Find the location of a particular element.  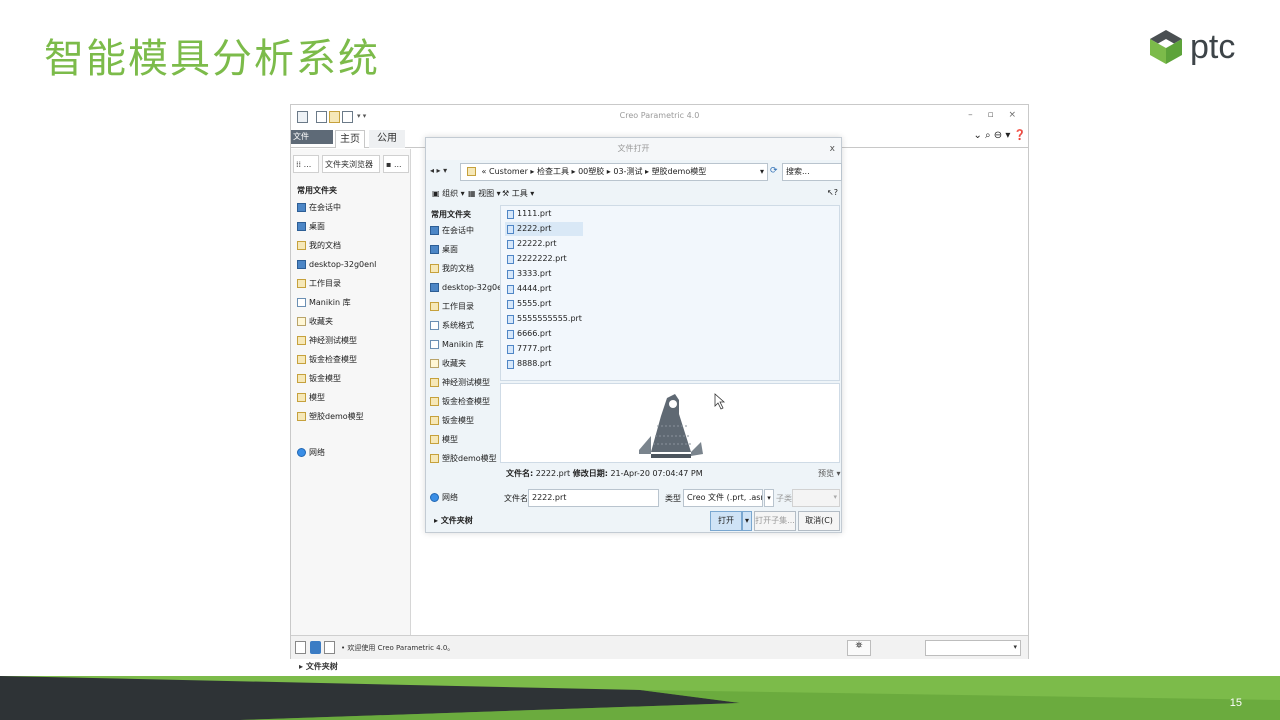

breadcrumb-segment: Customer is located at coordinates (508, 171).